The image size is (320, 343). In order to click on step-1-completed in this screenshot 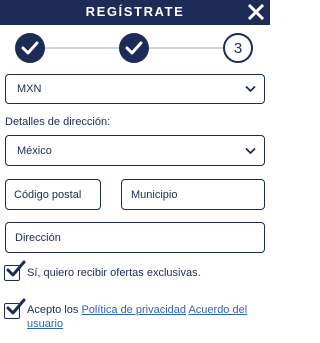, I will do `click(30, 48)`.